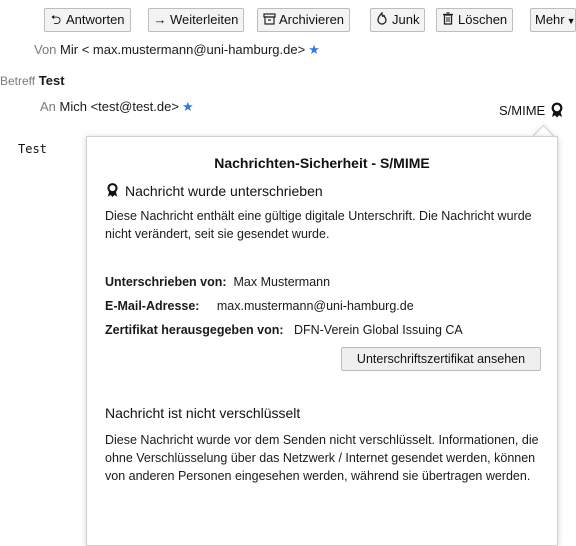 This screenshot has height=546, width=576. Describe the element at coordinates (119, 106) in the screenshot. I see `to-value: Mich <test@test.de>` at that location.